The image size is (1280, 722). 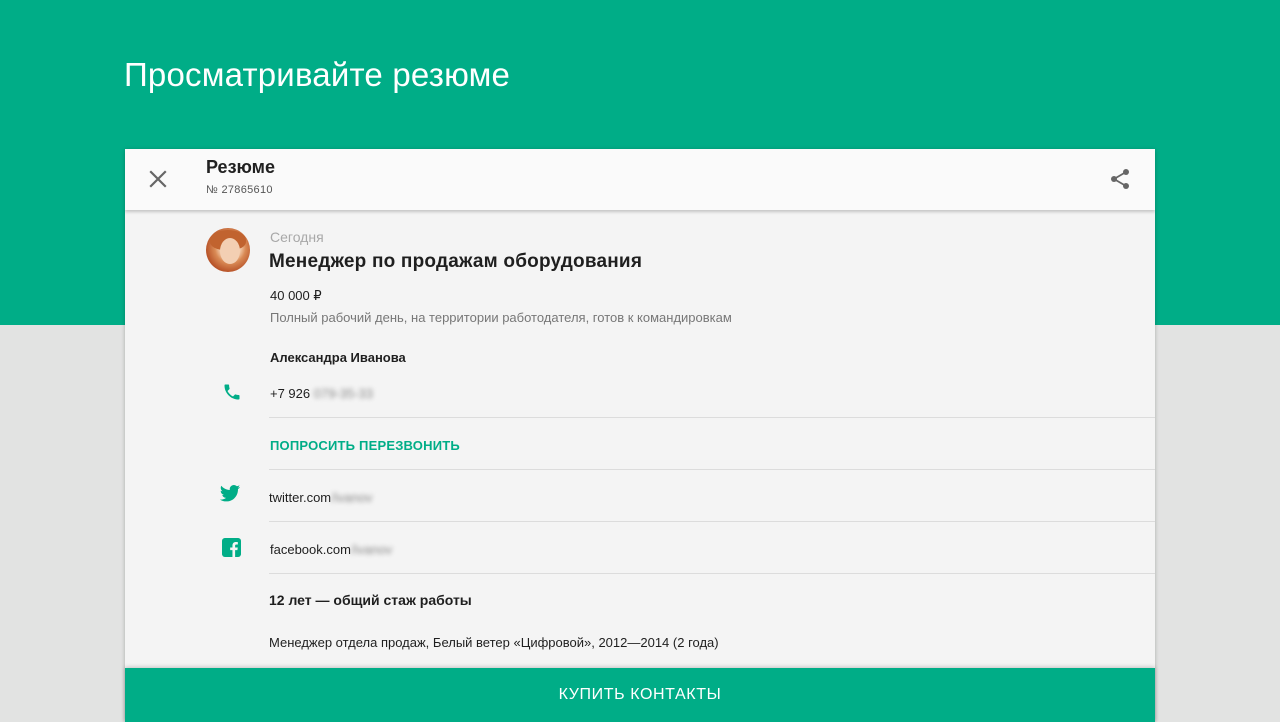 I want to click on buy-contacts-button: КУПИТЬ КОНТАКТЫ, so click(x=640, y=695).